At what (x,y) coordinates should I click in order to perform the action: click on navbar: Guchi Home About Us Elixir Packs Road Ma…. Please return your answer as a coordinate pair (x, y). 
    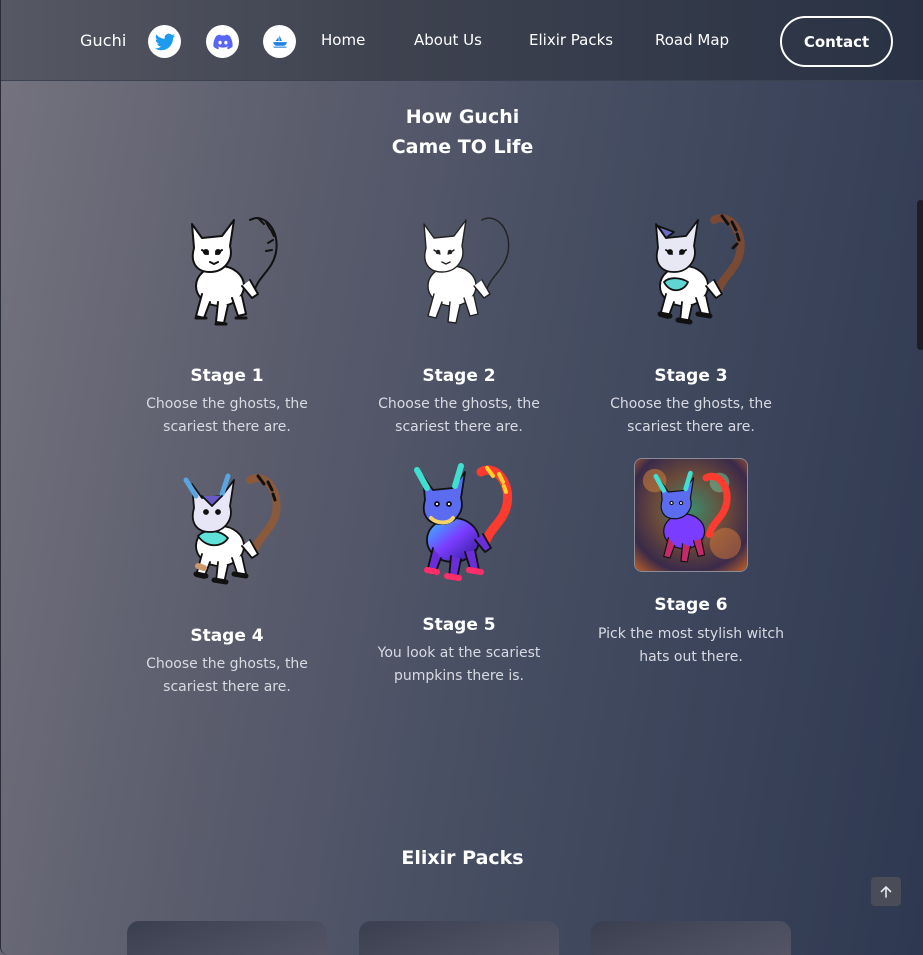
    Looking at the image, I should click on (462, 40).